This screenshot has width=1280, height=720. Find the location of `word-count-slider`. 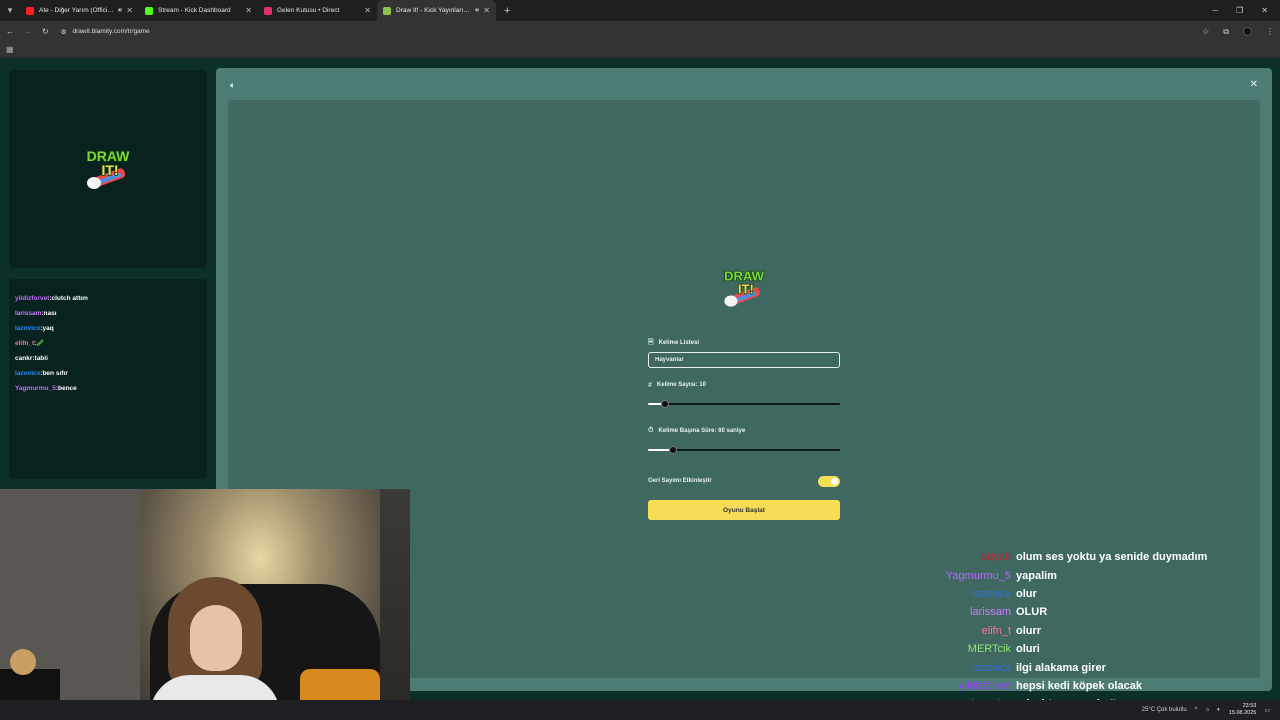

word-count-slider is located at coordinates (744, 404).